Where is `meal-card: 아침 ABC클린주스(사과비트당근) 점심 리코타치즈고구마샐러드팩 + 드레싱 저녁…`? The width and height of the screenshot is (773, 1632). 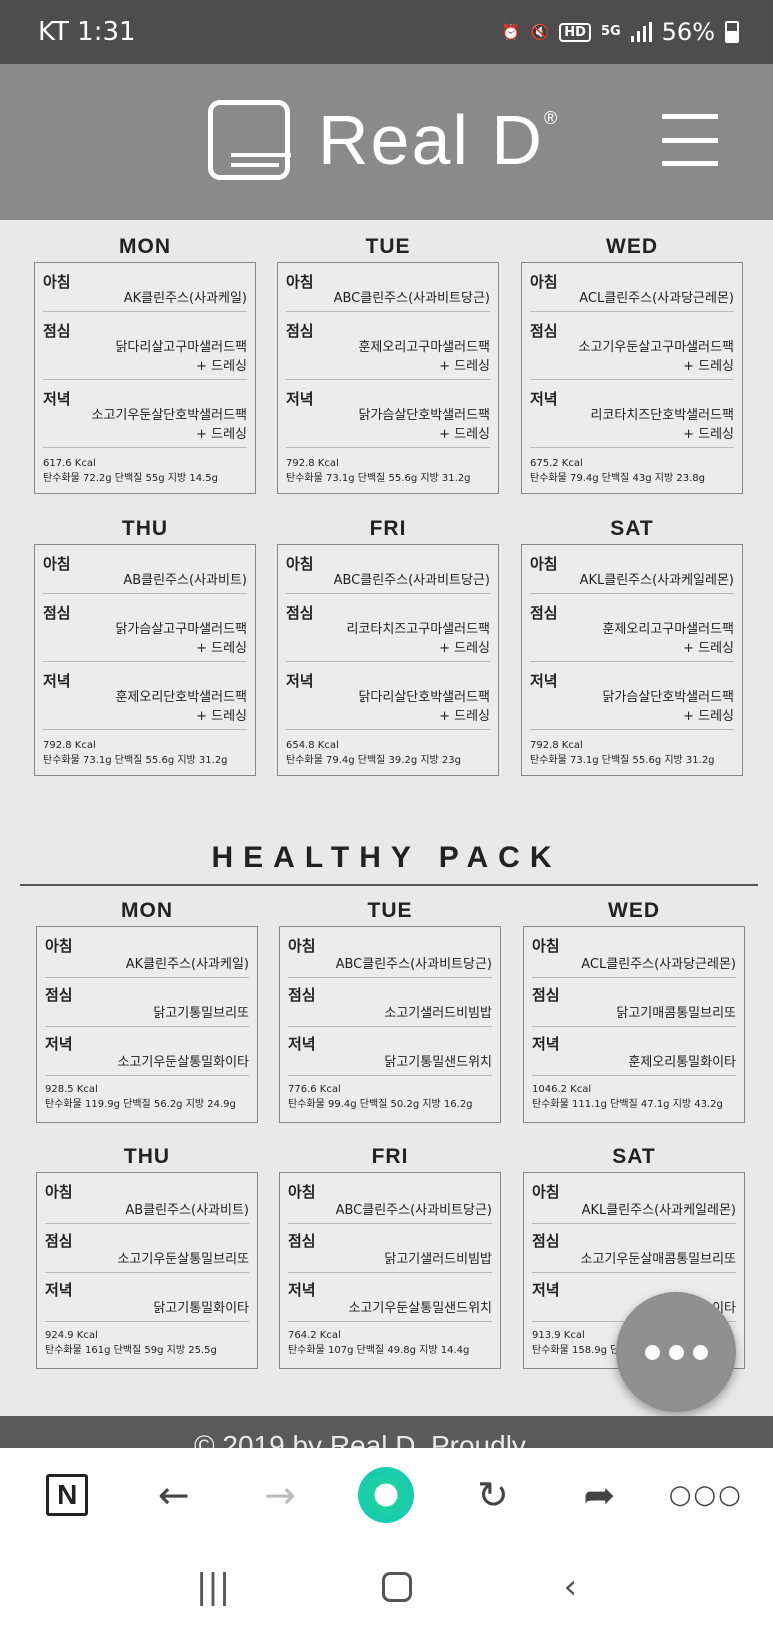 meal-card: 아침 ABC클린주스(사과비트당근) 점심 리코타치즈고구마샐러드팩 + 드레싱 저녁… is located at coordinates (388, 660).